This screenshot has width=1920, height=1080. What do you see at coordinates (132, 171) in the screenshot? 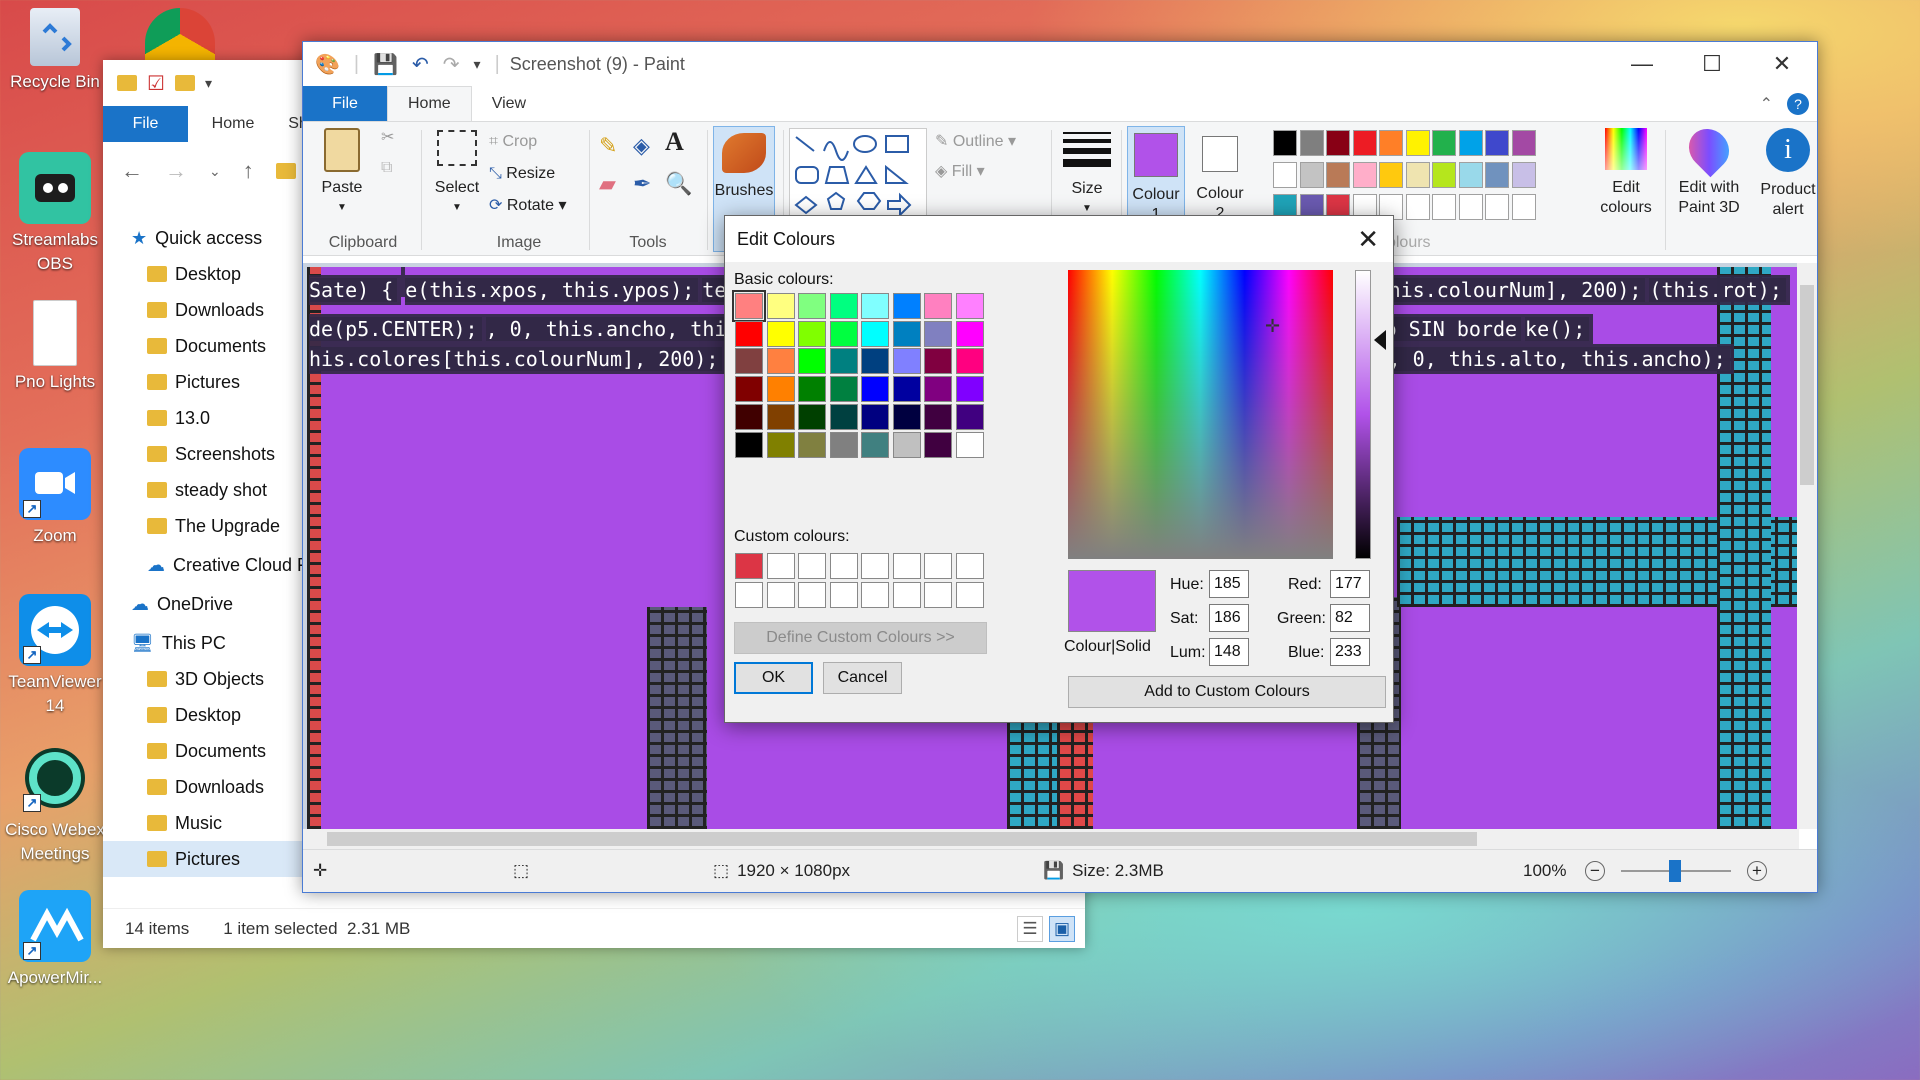
I see `back-arrow-icon: ←` at bounding box center [132, 171].